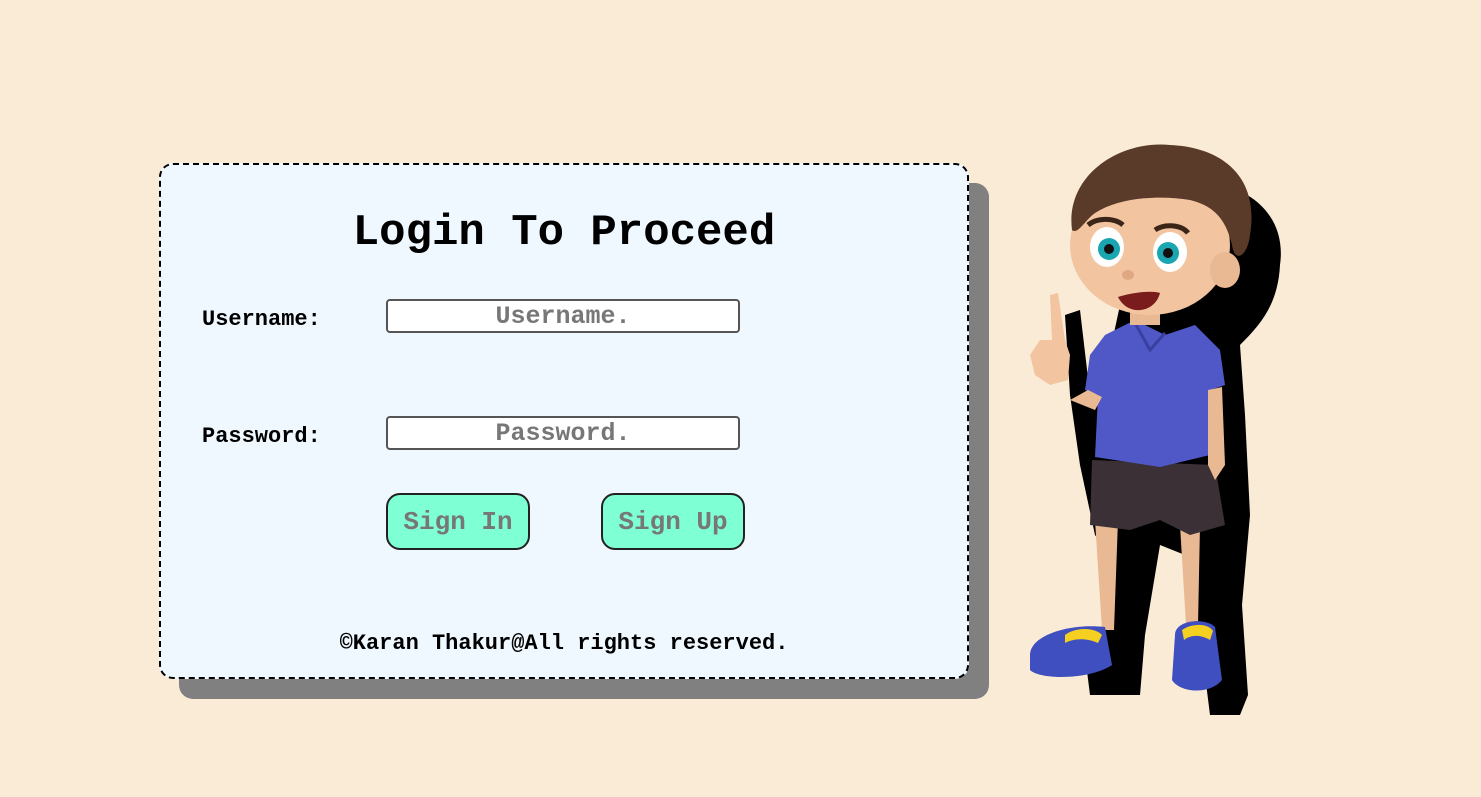 The image size is (1481, 797). Describe the element at coordinates (563, 316) in the screenshot. I see `username-input` at that location.